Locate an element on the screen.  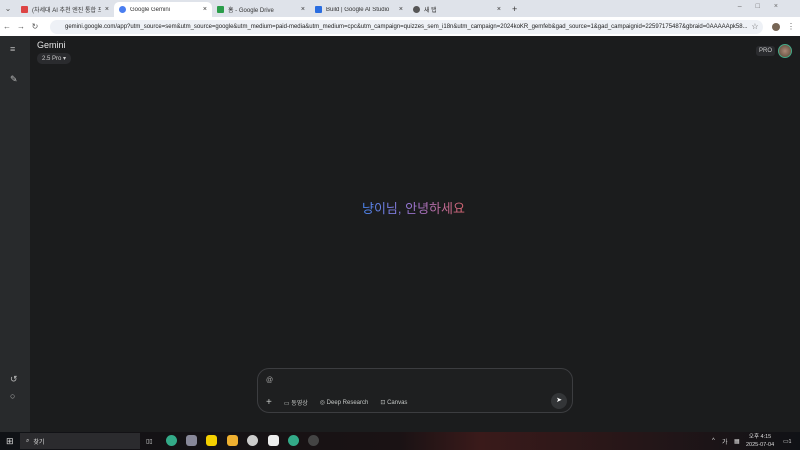
taskbar: ⊞ ⌕ 찾기 ▯▯ ^ 가 ▦ 오후 4:15 2025-07-04 ▭1 is located at coordinates (400, 441).